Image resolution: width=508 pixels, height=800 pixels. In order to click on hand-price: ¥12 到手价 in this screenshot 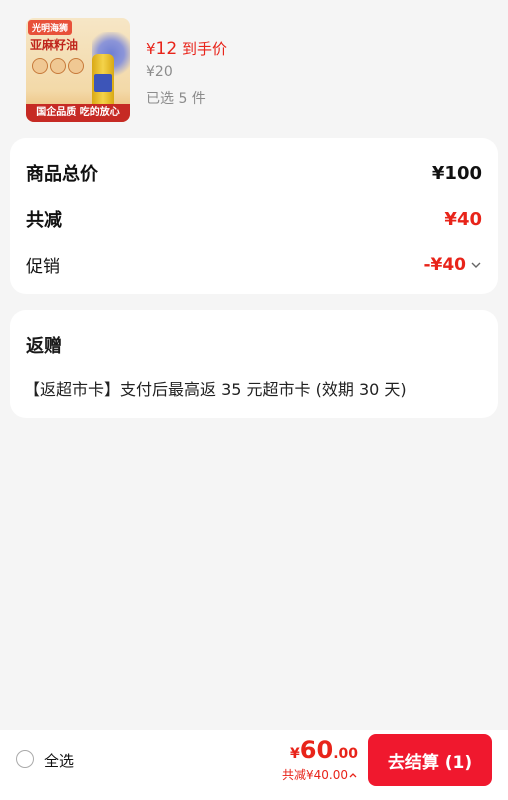, I will do `click(186, 48)`.